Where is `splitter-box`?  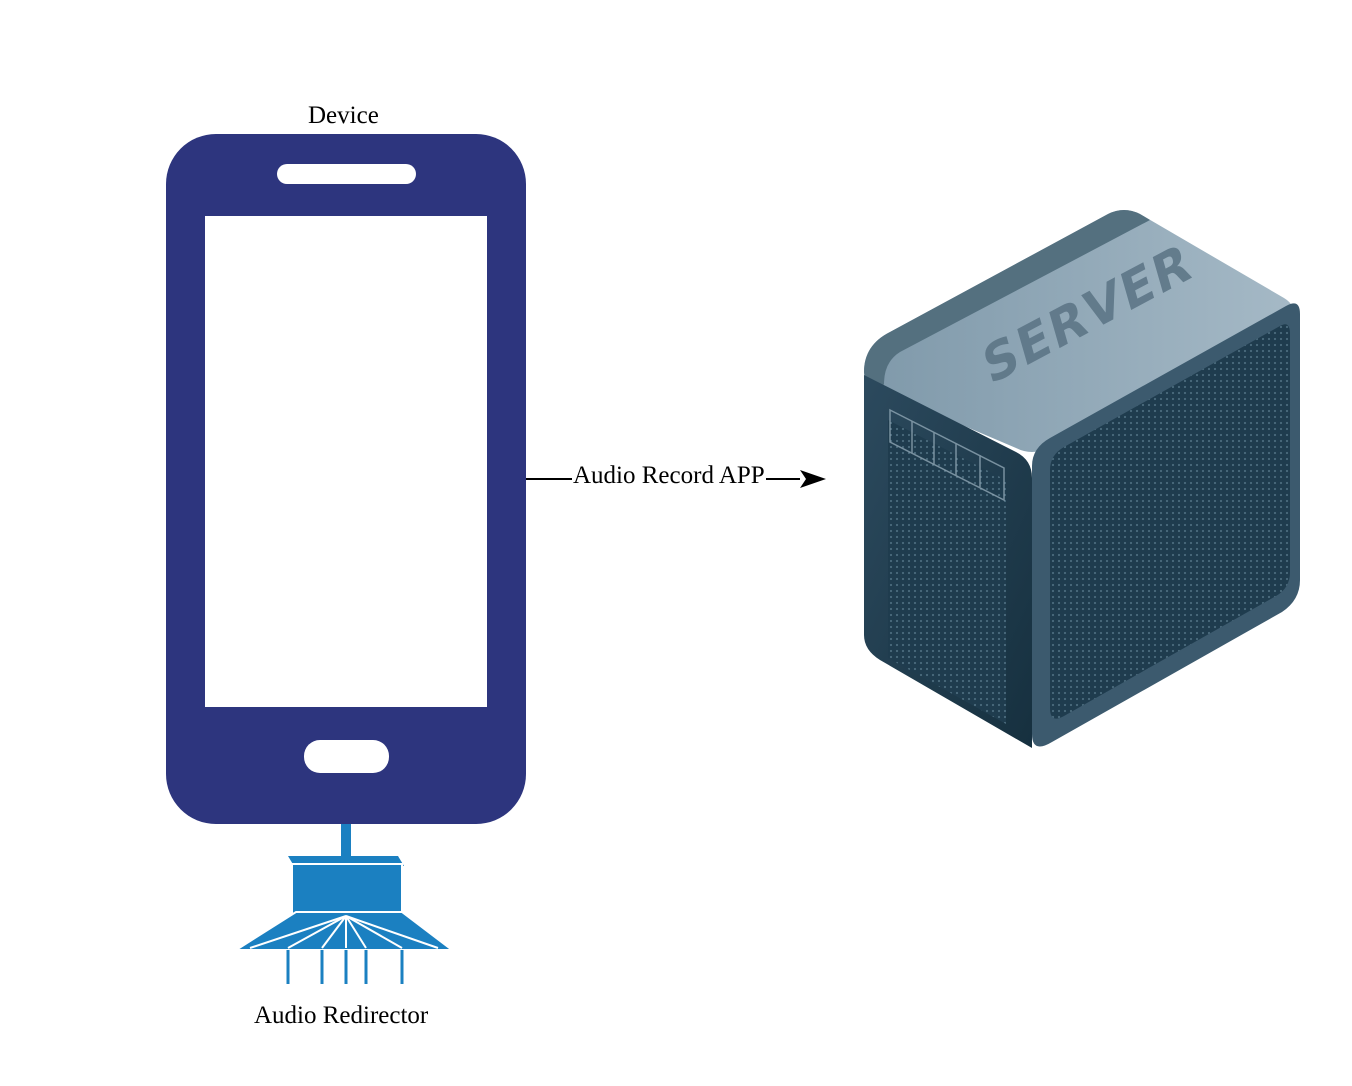
splitter-box is located at coordinates (347, 890).